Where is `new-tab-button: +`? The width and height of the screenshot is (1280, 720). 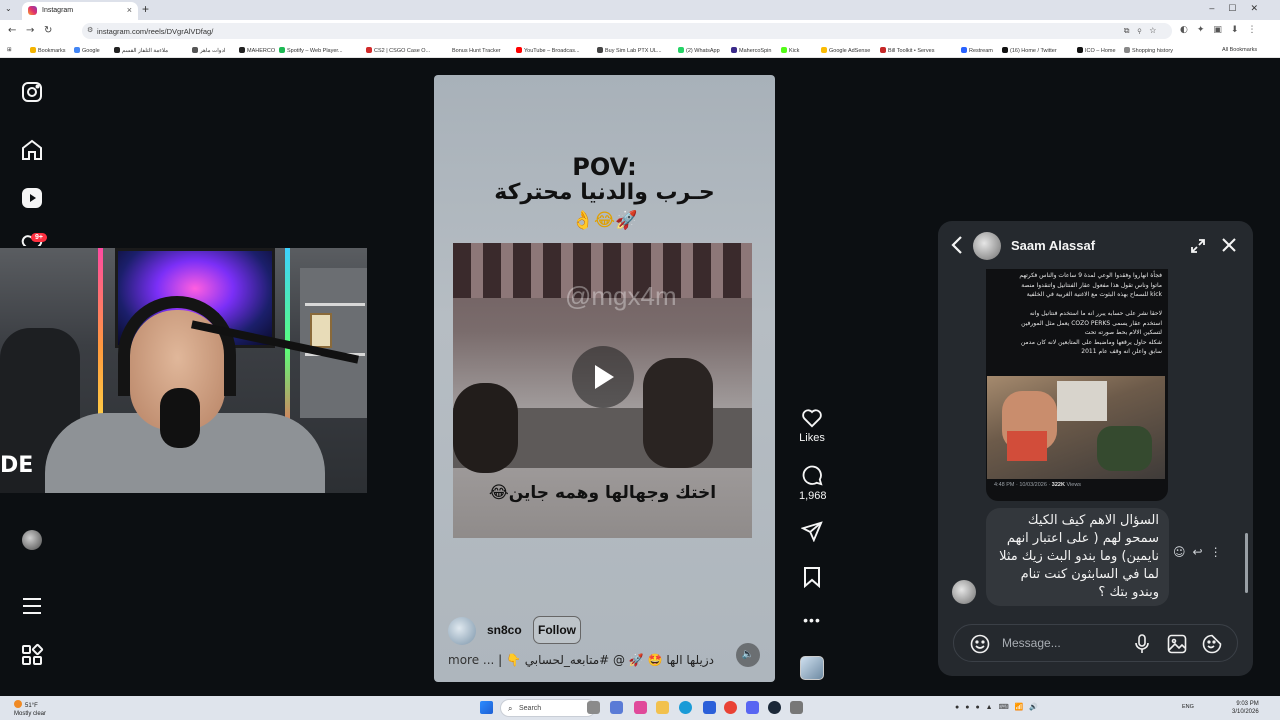 new-tab-button: + is located at coordinates (145, 9).